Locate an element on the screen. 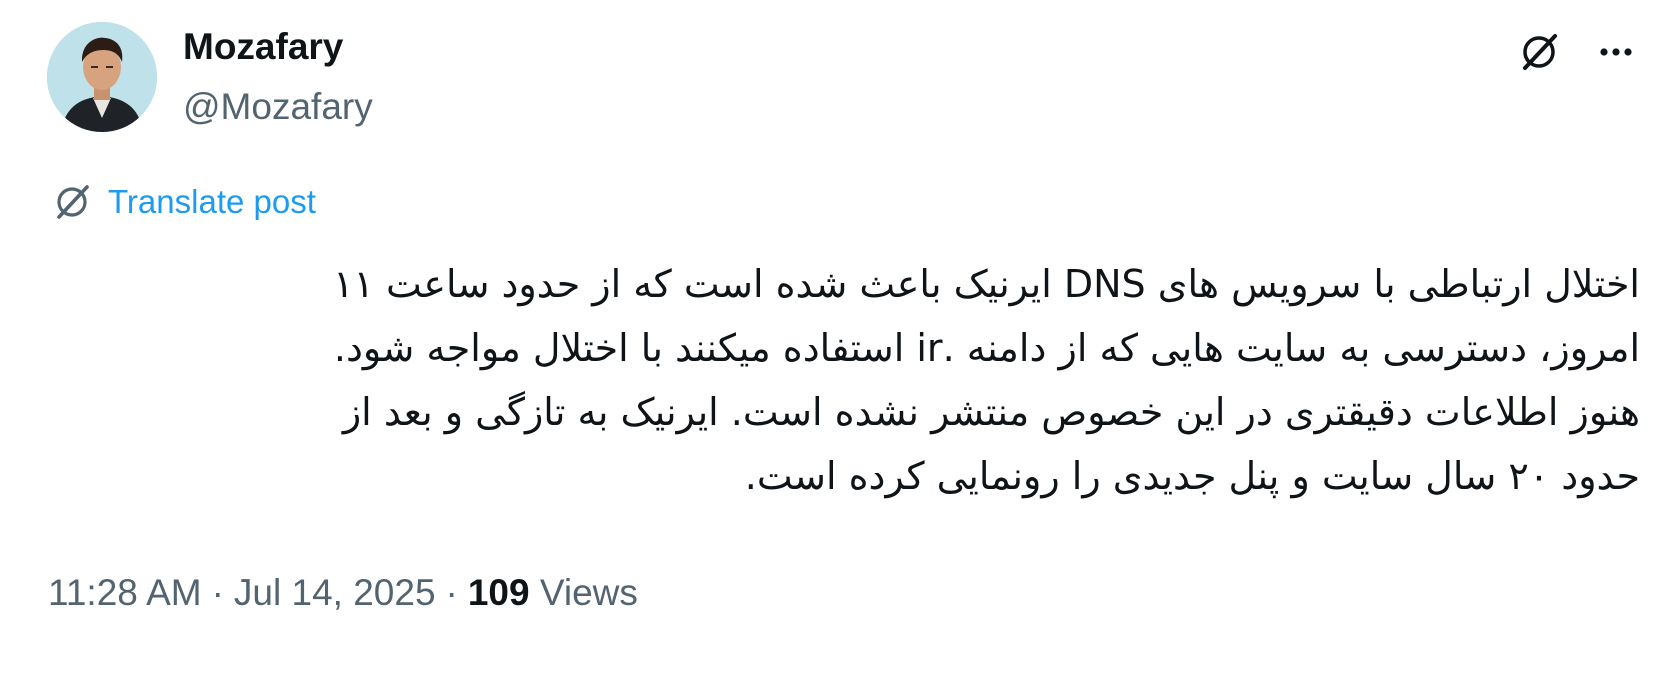  more-options-button is located at coordinates (1616, 52).